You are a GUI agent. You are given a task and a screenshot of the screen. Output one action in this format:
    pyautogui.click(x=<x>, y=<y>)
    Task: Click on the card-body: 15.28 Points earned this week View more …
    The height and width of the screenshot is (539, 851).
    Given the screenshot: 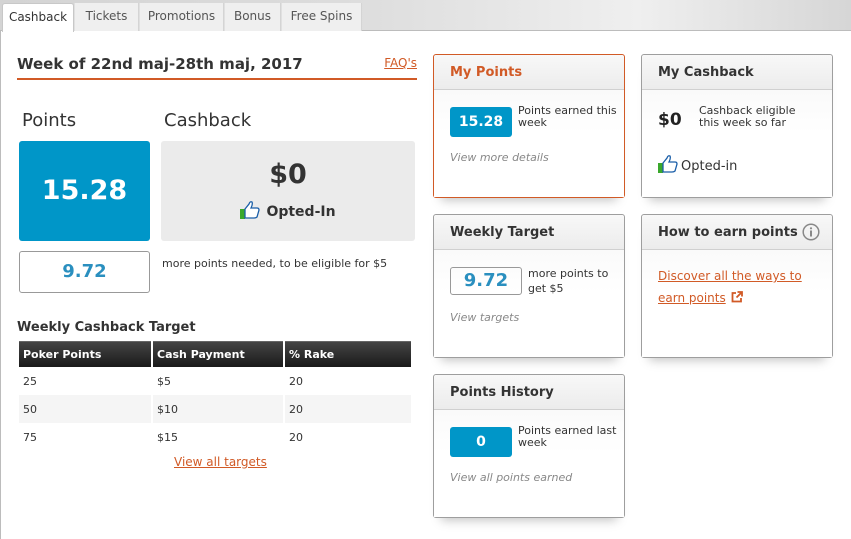 What is the action you would take?
    pyautogui.click(x=529, y=143)
    